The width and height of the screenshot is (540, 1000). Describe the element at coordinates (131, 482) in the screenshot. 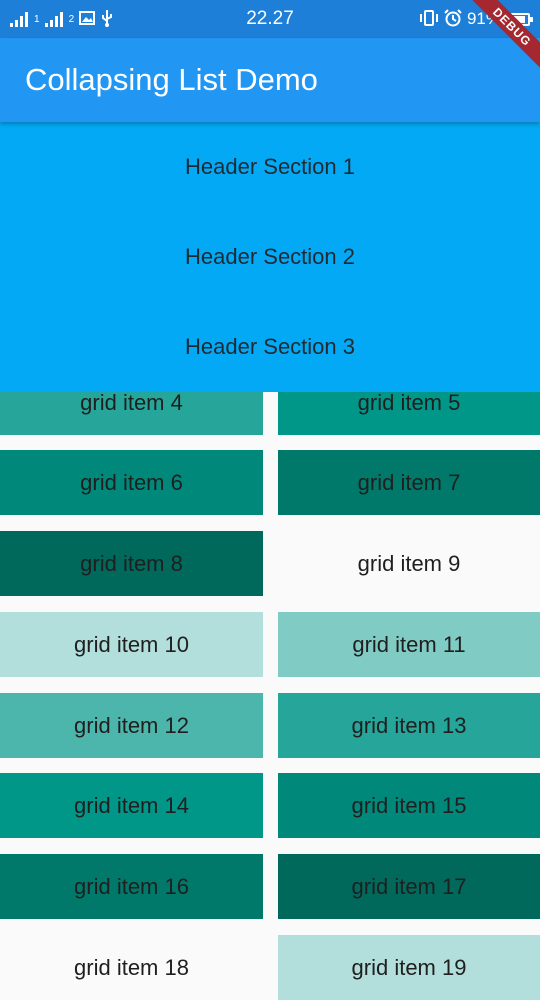

I see `grid-item: grid item 6` at that location.